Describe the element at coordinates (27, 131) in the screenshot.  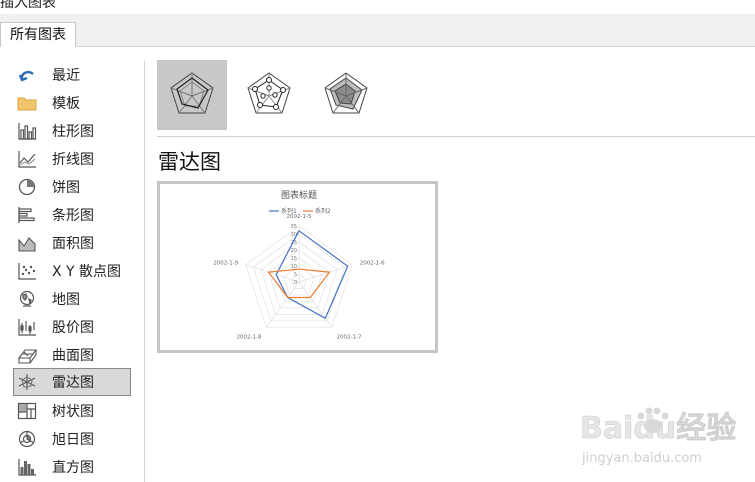
I see `column-chart-icon` at that location.